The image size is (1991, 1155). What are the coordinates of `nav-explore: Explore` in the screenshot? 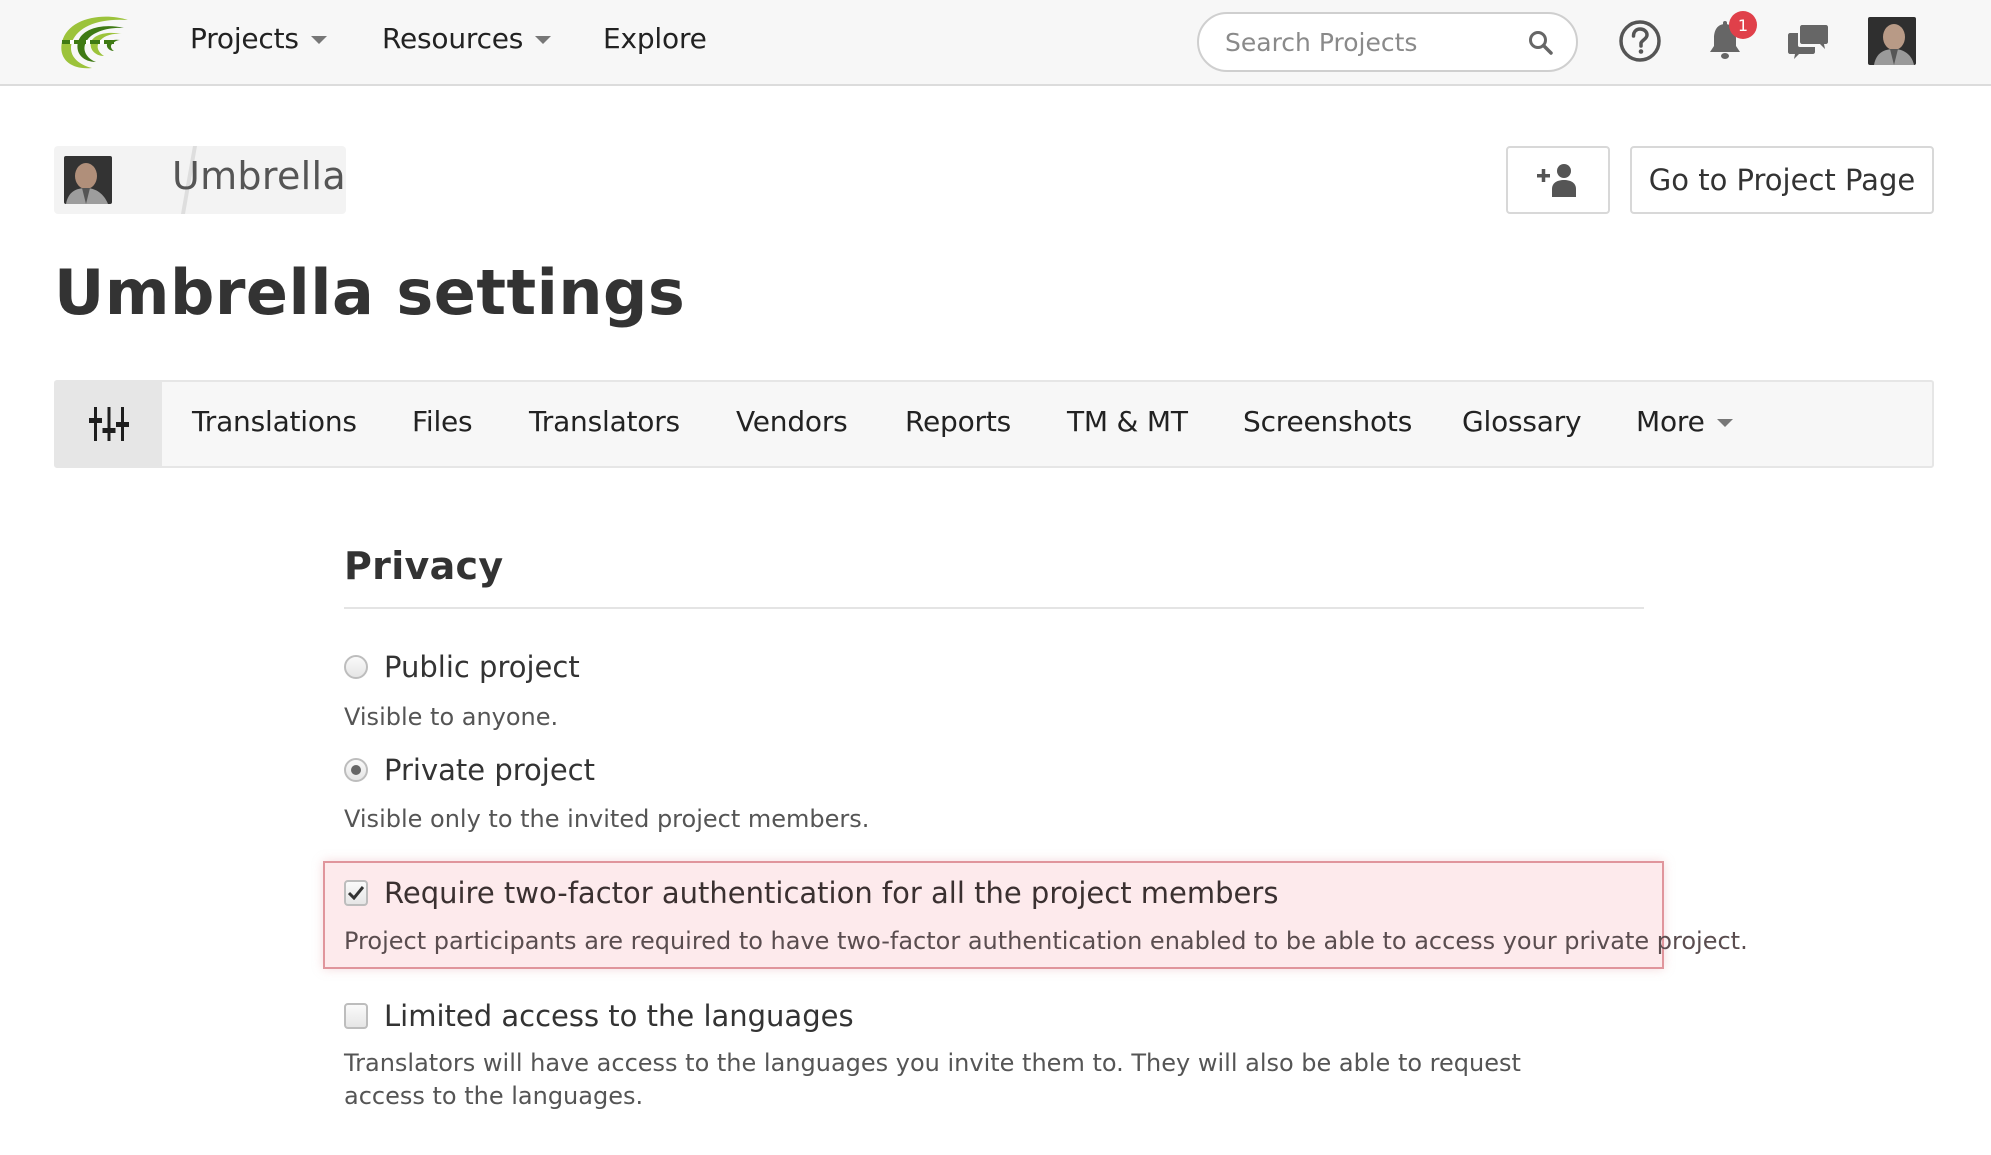 It's located at (655, 38).